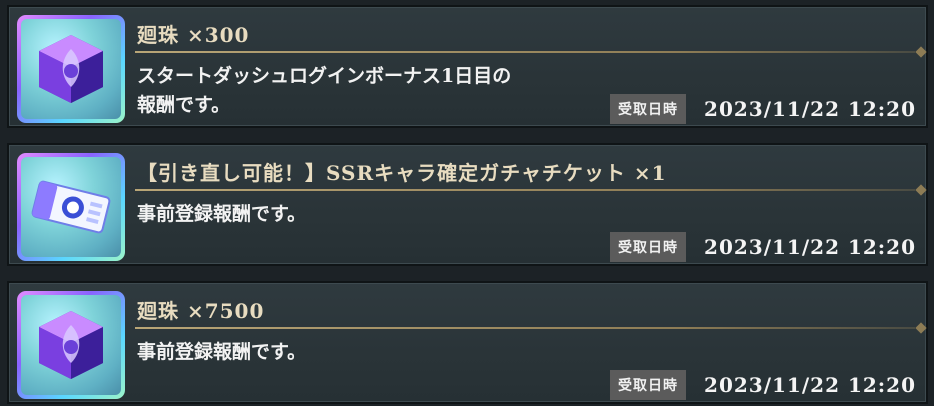 This screenshot has height=406, width=934. I want to click on reward-title: 【引き直し可能！】SSRキャラ確定ガチャチケット ×1, so click(402, 173).